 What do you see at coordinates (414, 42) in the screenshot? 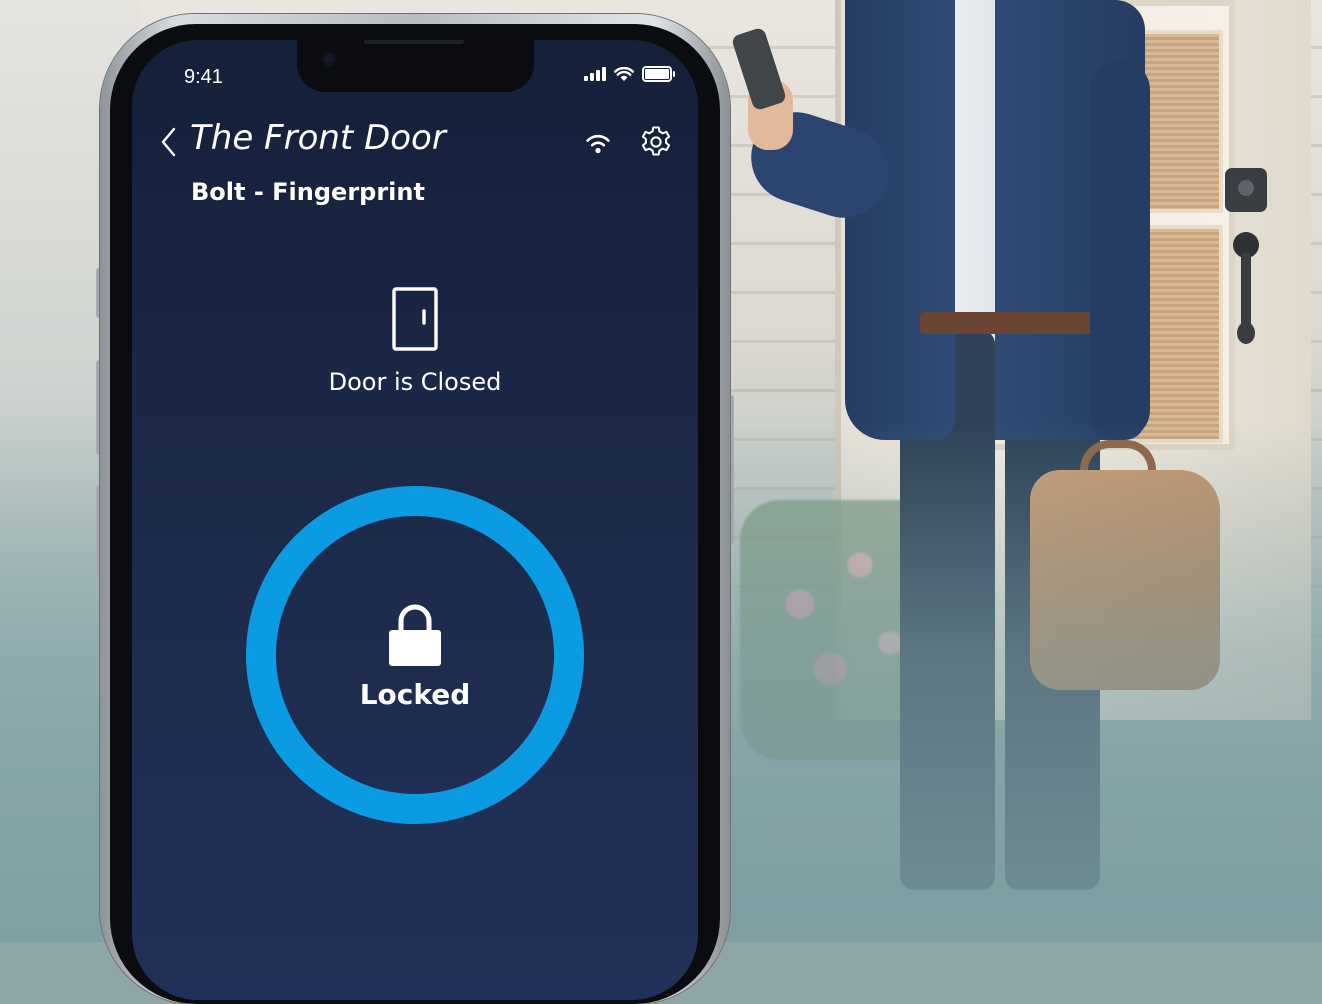
I see `earpiece` at bounding box center [414, 42].